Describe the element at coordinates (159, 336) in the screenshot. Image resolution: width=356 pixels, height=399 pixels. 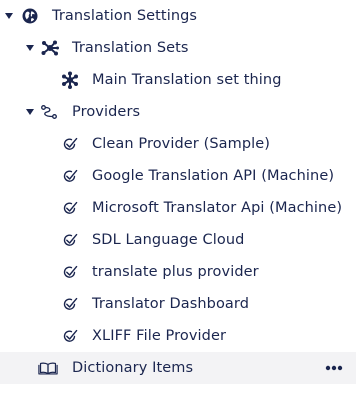
I see `tree-item-label: XLIFF File Provider` at that location.